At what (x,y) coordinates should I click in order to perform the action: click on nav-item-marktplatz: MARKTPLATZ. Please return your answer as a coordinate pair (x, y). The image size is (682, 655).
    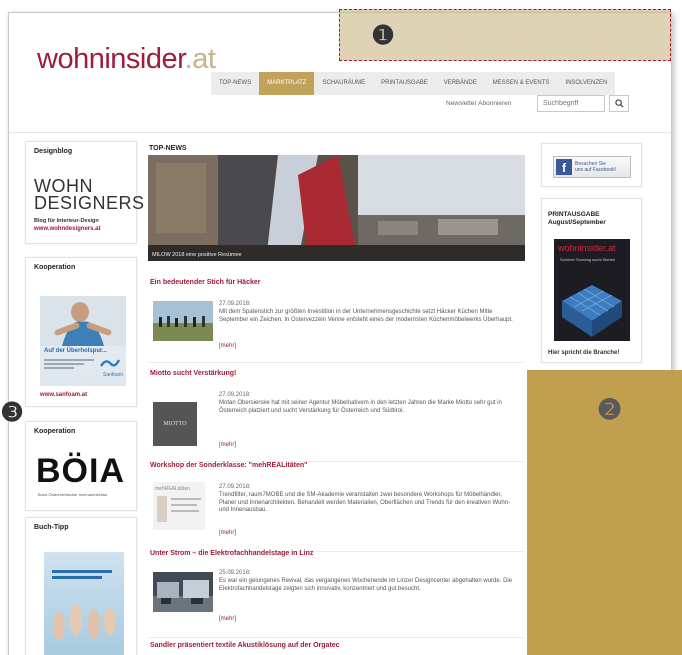
    Looking at the image, I should click on (287, 83).